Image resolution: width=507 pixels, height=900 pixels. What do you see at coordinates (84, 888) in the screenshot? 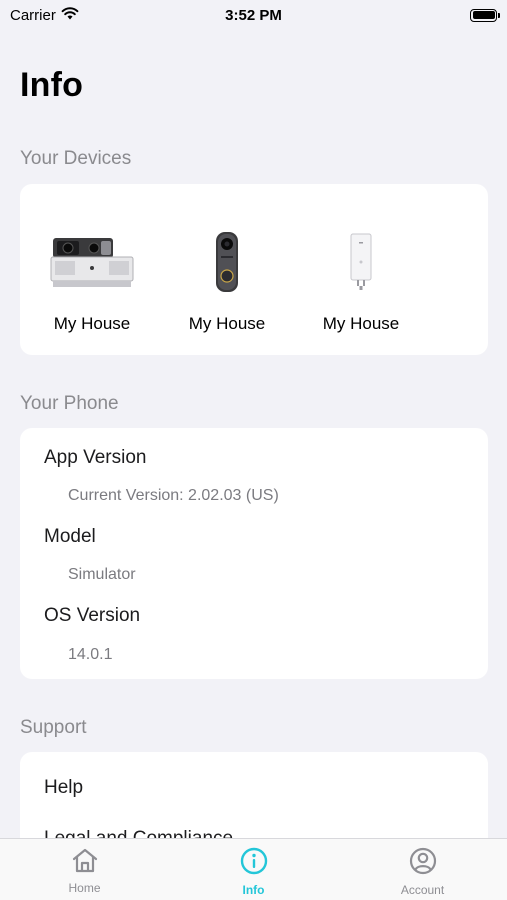
I see `tab-label: Home` at bounding box center [84, 888].